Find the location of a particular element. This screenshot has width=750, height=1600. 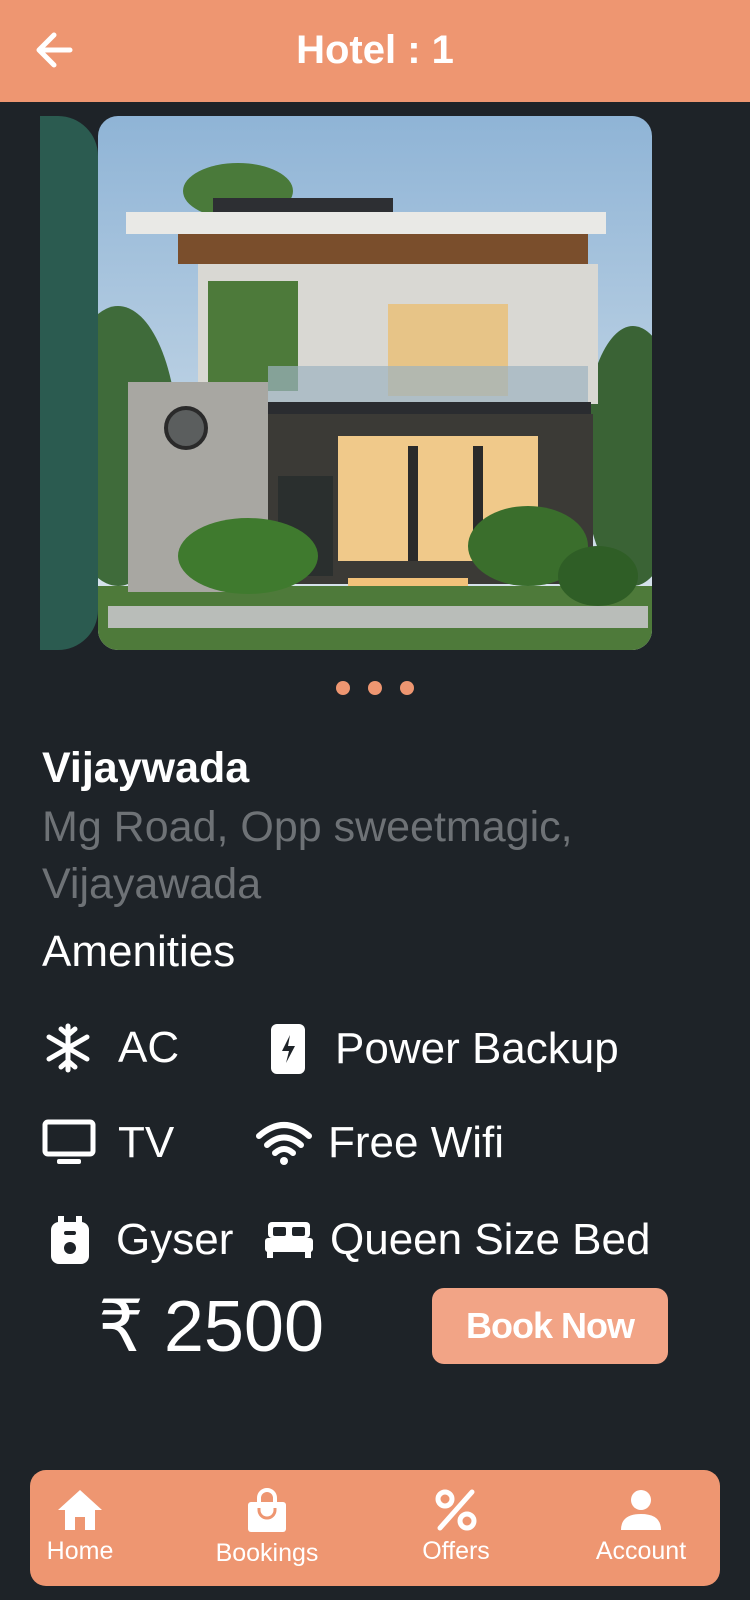

app-bar: Hotel : 1 is located at coordinates (375, 51).